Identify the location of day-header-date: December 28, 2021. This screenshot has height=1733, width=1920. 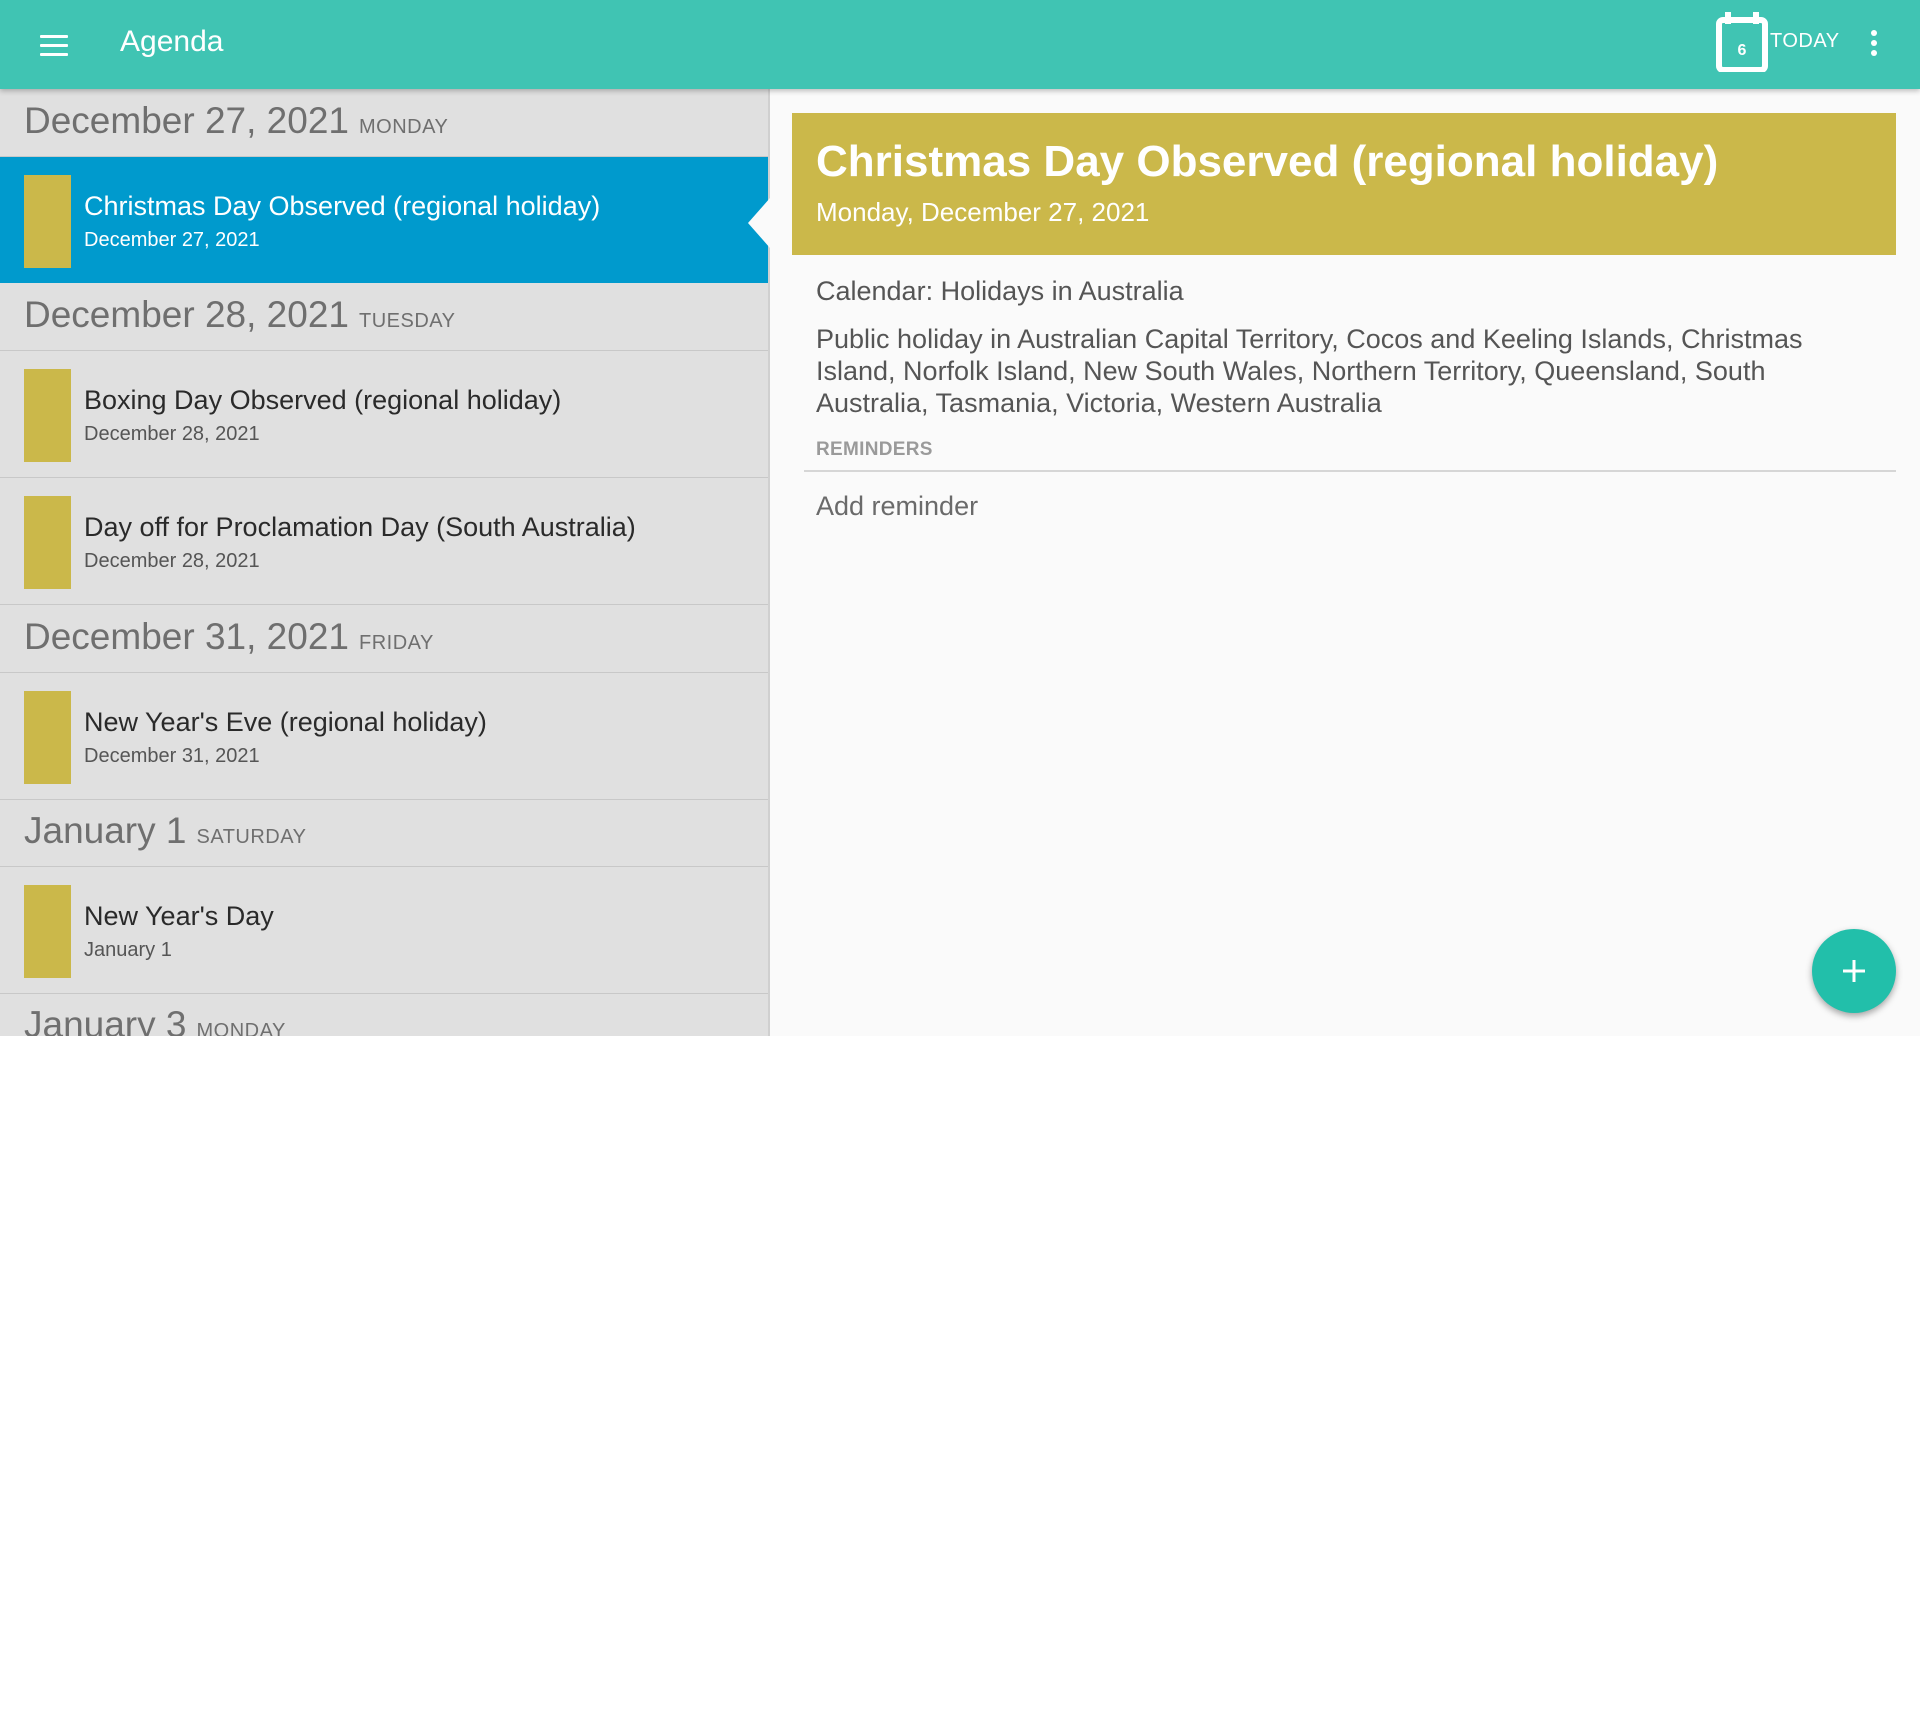
(186, 314).